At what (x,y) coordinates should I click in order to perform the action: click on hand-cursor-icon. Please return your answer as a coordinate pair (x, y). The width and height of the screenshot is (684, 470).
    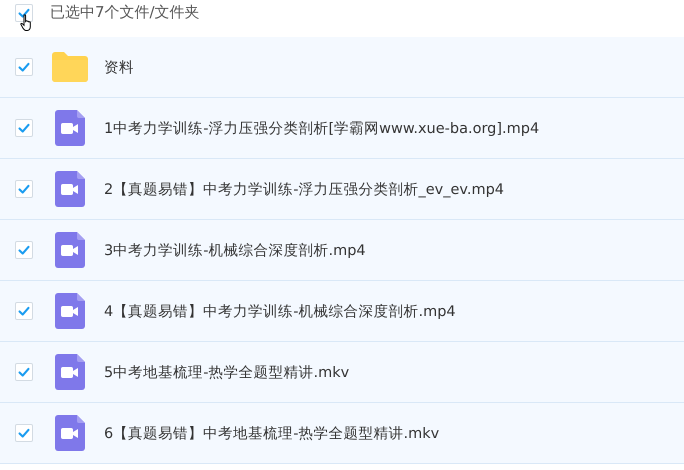
    Looking at the image, I should click on (27, 23).